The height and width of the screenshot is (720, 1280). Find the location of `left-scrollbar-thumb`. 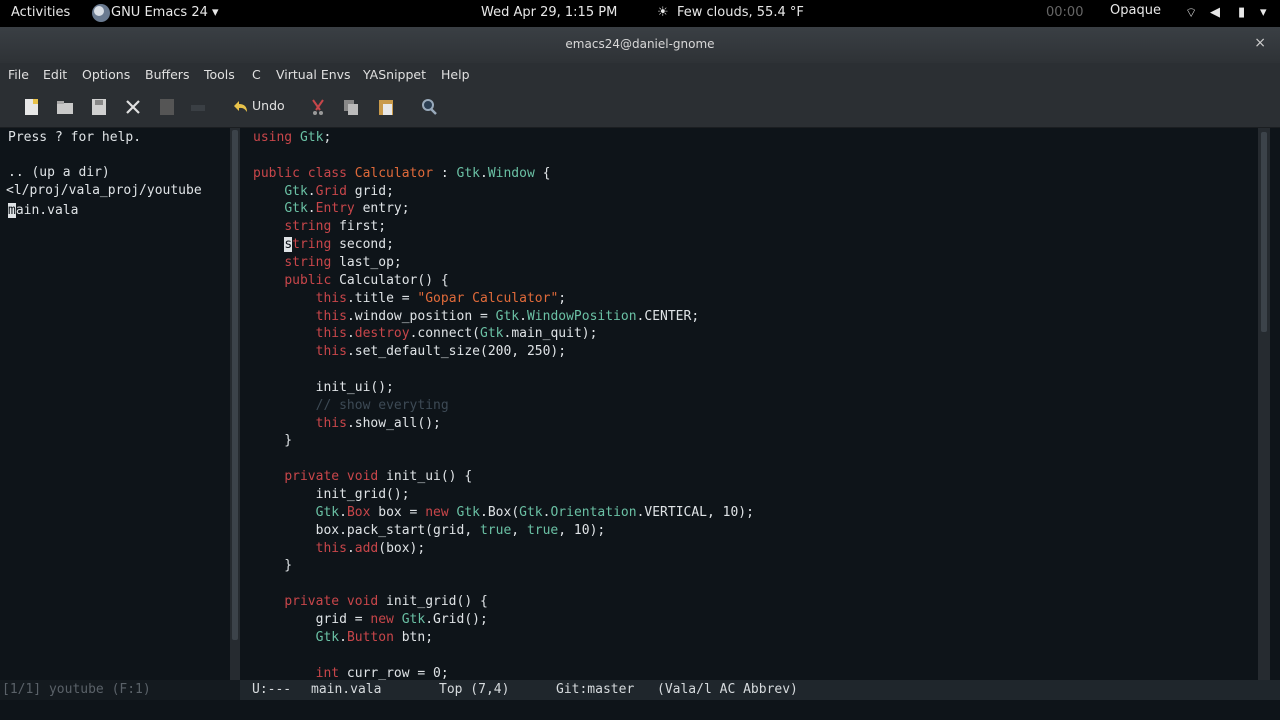

left-scrollbar-thumb is located at coordinates (235, 385).